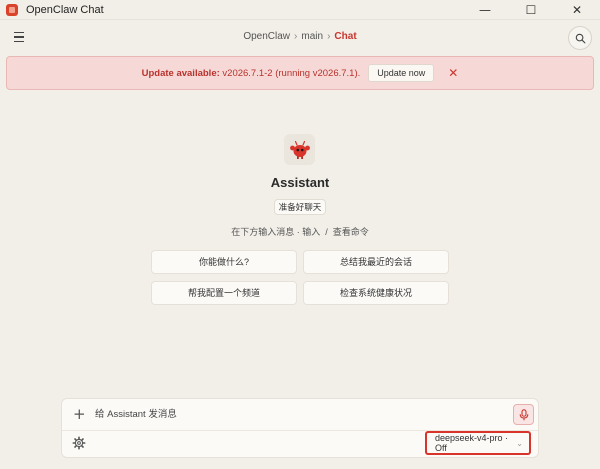  Describe the element at coordinates (180, 73) in the screenshot. I see `update-title: Update available:` at that location.